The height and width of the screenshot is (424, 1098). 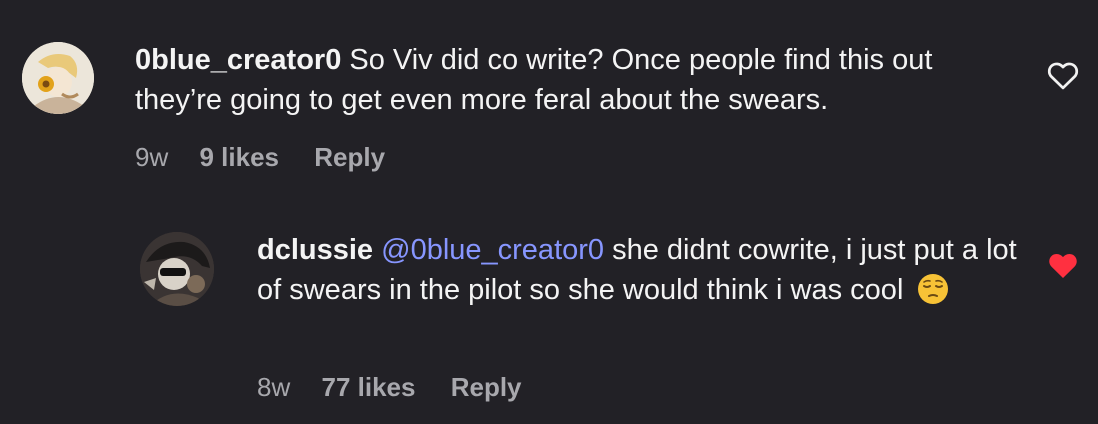 I want to click on comment-likes-count: 77 likes, so click(x=368, y=387).